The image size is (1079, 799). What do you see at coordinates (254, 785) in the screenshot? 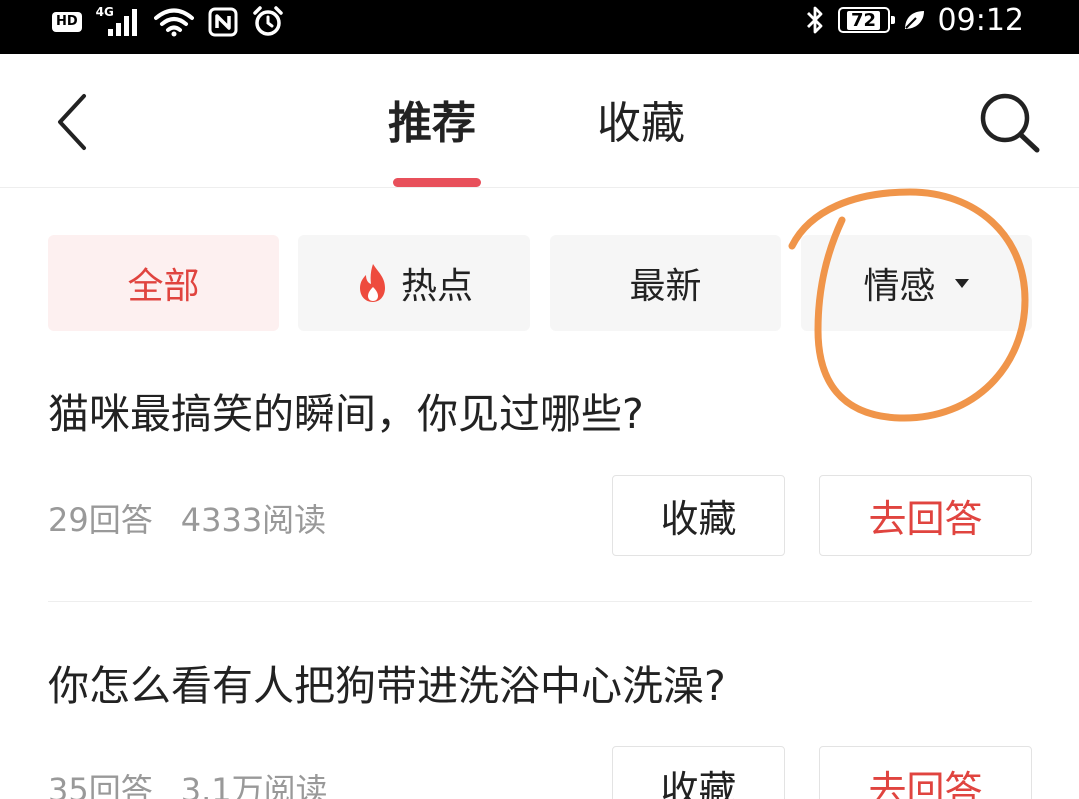
I see `read-count: 3.1万阅读` at bounding box center [254, 785].